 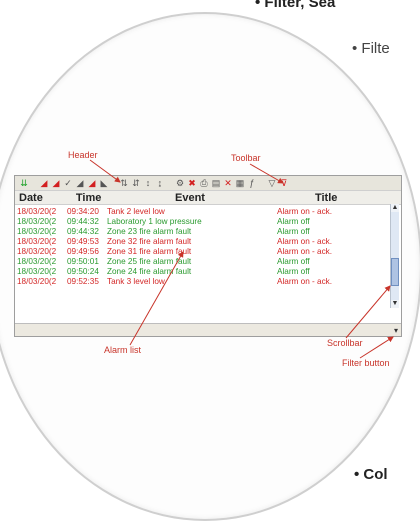 What do you see at coordinates (376, 347) in the screenshot?
I see `filter-button-arrow` at bounding box center [376, 347].